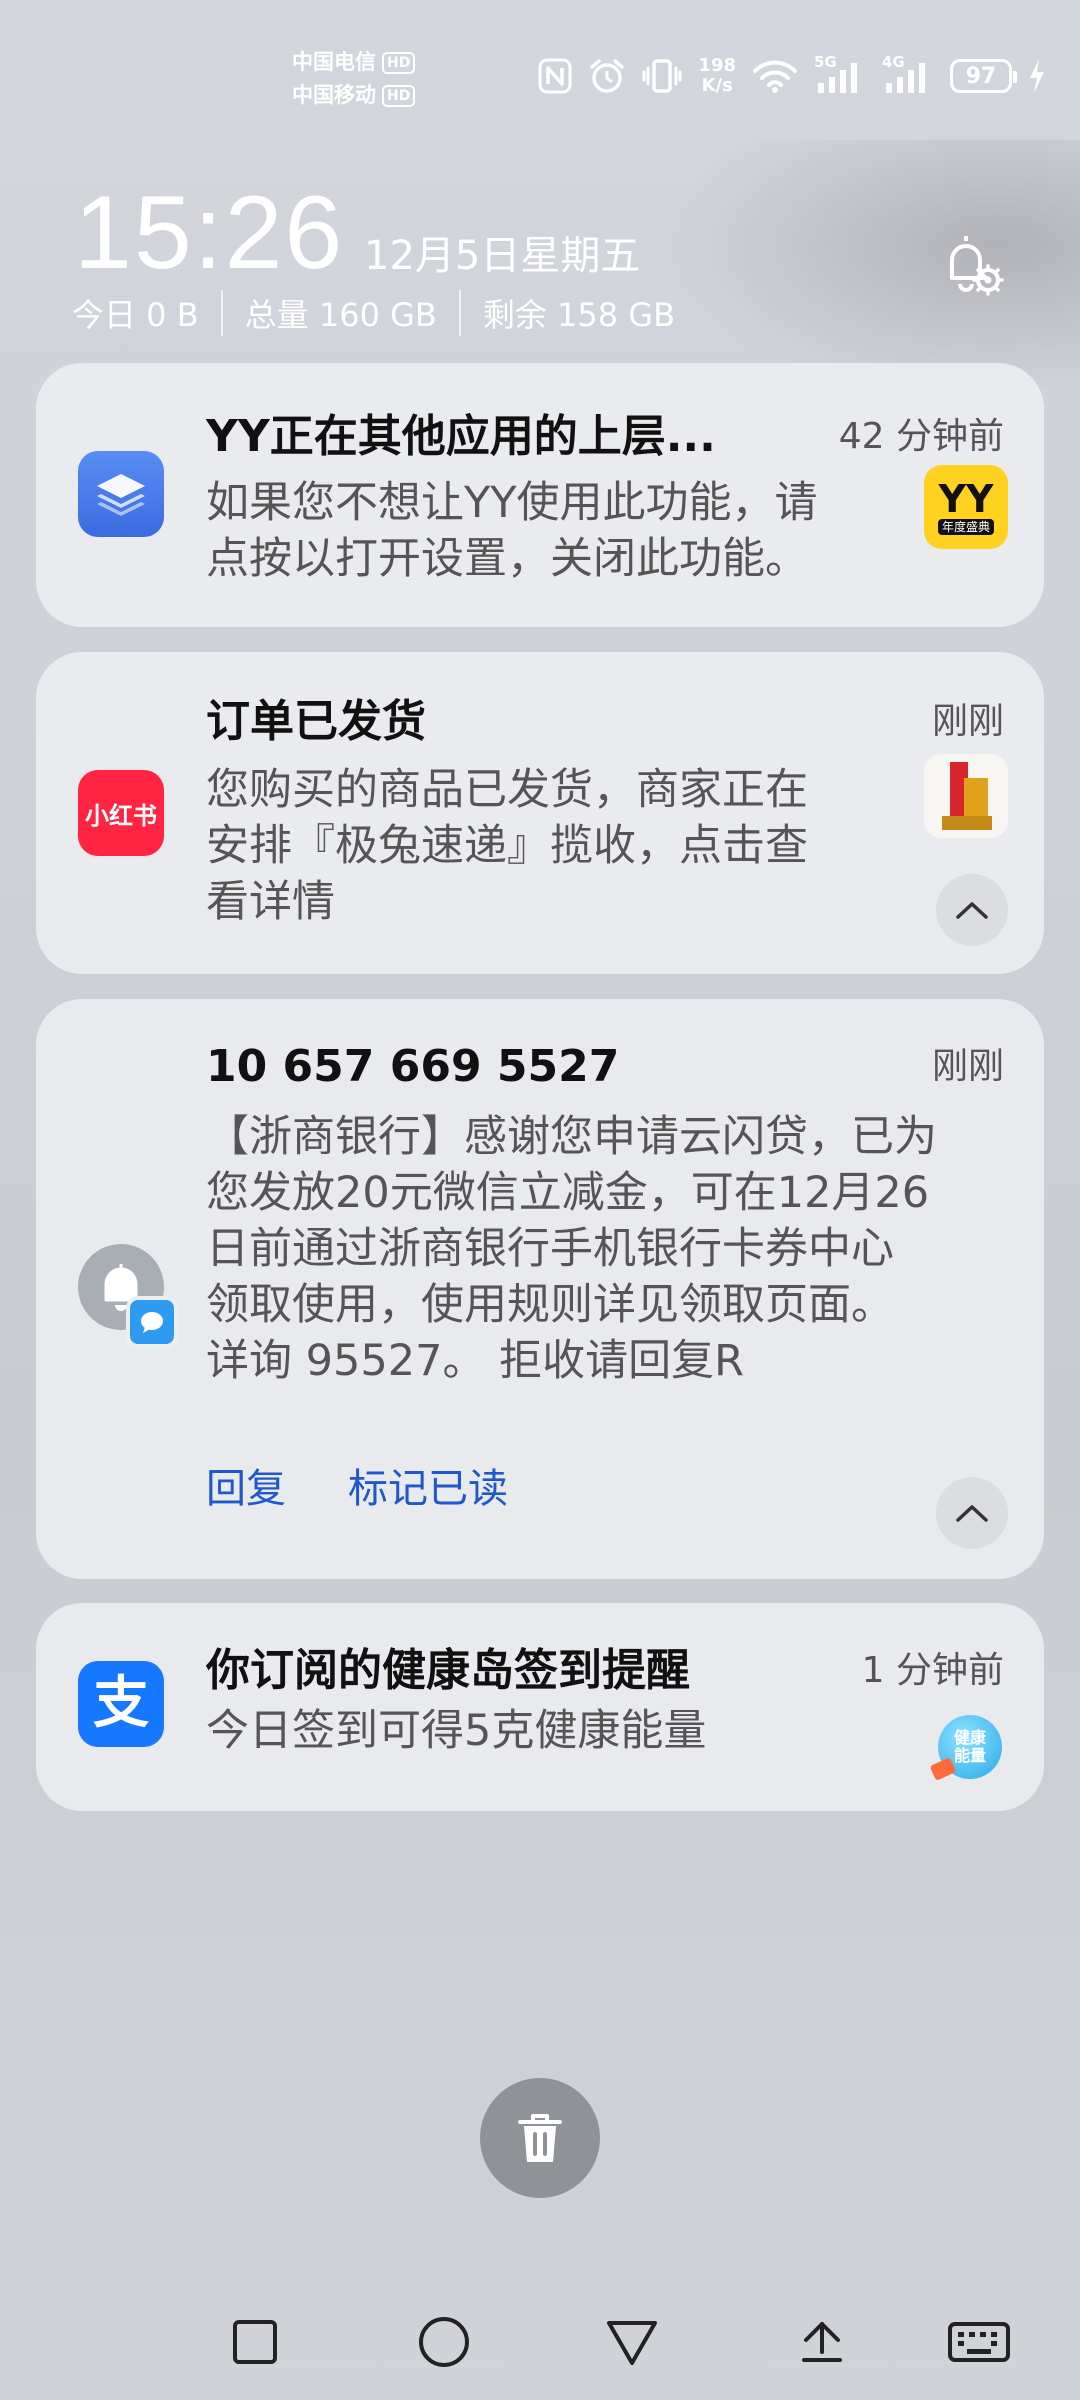  Describe the element at coordinates (121, 815) in the screenshot. I see `app-icon-label: 小红书` at that location.